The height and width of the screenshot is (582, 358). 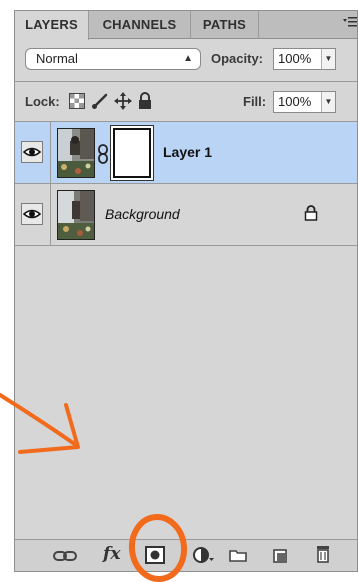 I want to click on layer-row-background: Background, so click(x=186, y=215).